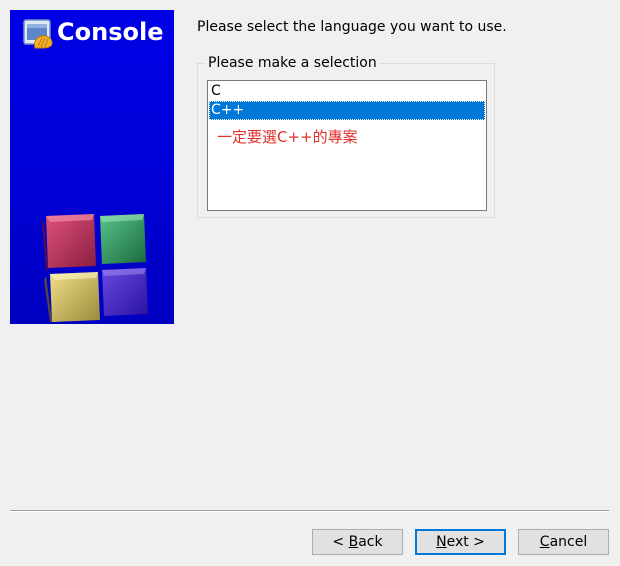  Describe the element at coordinates (347, 91) in the screenshot. I see `list-item-c: C` at that location.